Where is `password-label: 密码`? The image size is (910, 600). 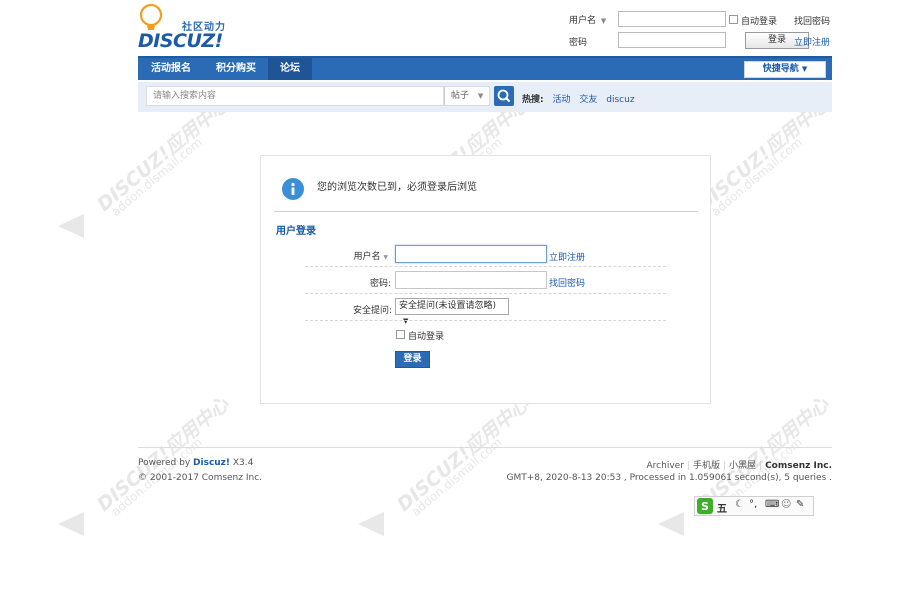 password-label: 密码 is located at coordinates (578, 43).